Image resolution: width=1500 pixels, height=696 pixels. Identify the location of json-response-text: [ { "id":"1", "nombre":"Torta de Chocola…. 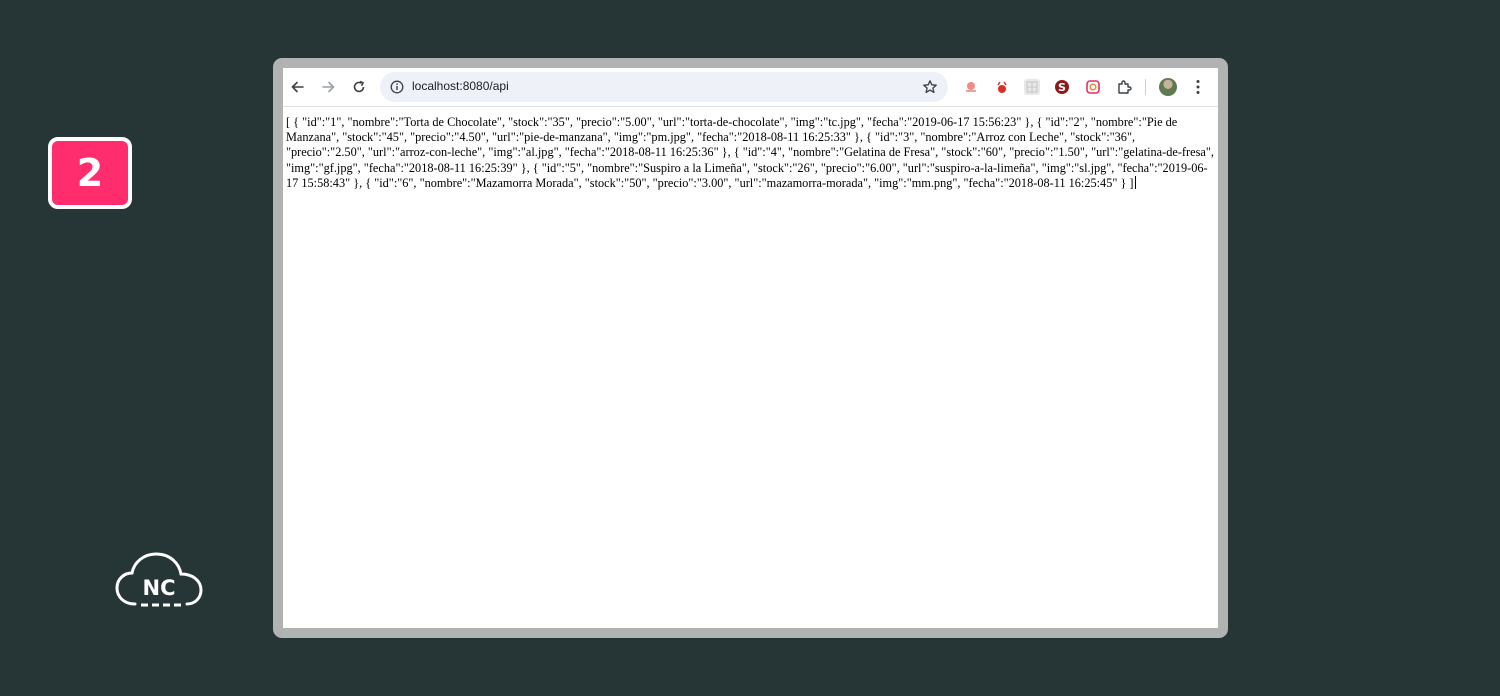
(750, 152).